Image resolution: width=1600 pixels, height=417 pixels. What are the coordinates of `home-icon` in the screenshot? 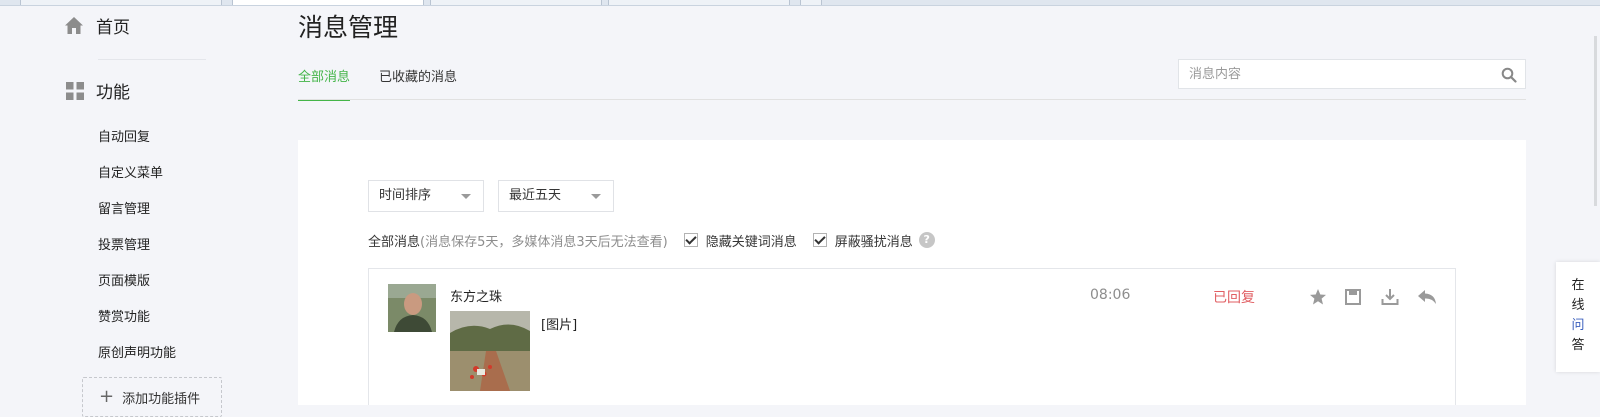 It's located at (74, 25).